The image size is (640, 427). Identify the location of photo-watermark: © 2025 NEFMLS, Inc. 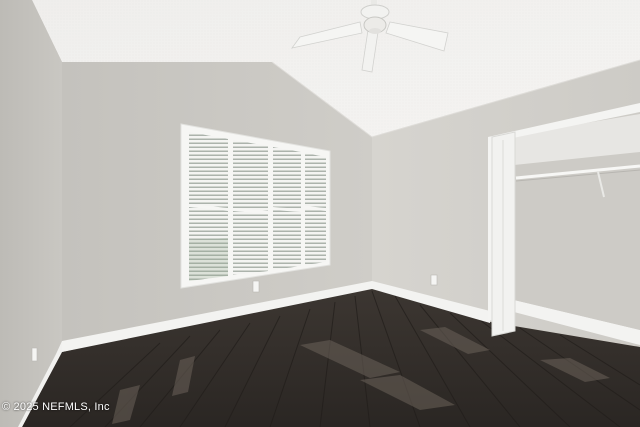
(56, 407).